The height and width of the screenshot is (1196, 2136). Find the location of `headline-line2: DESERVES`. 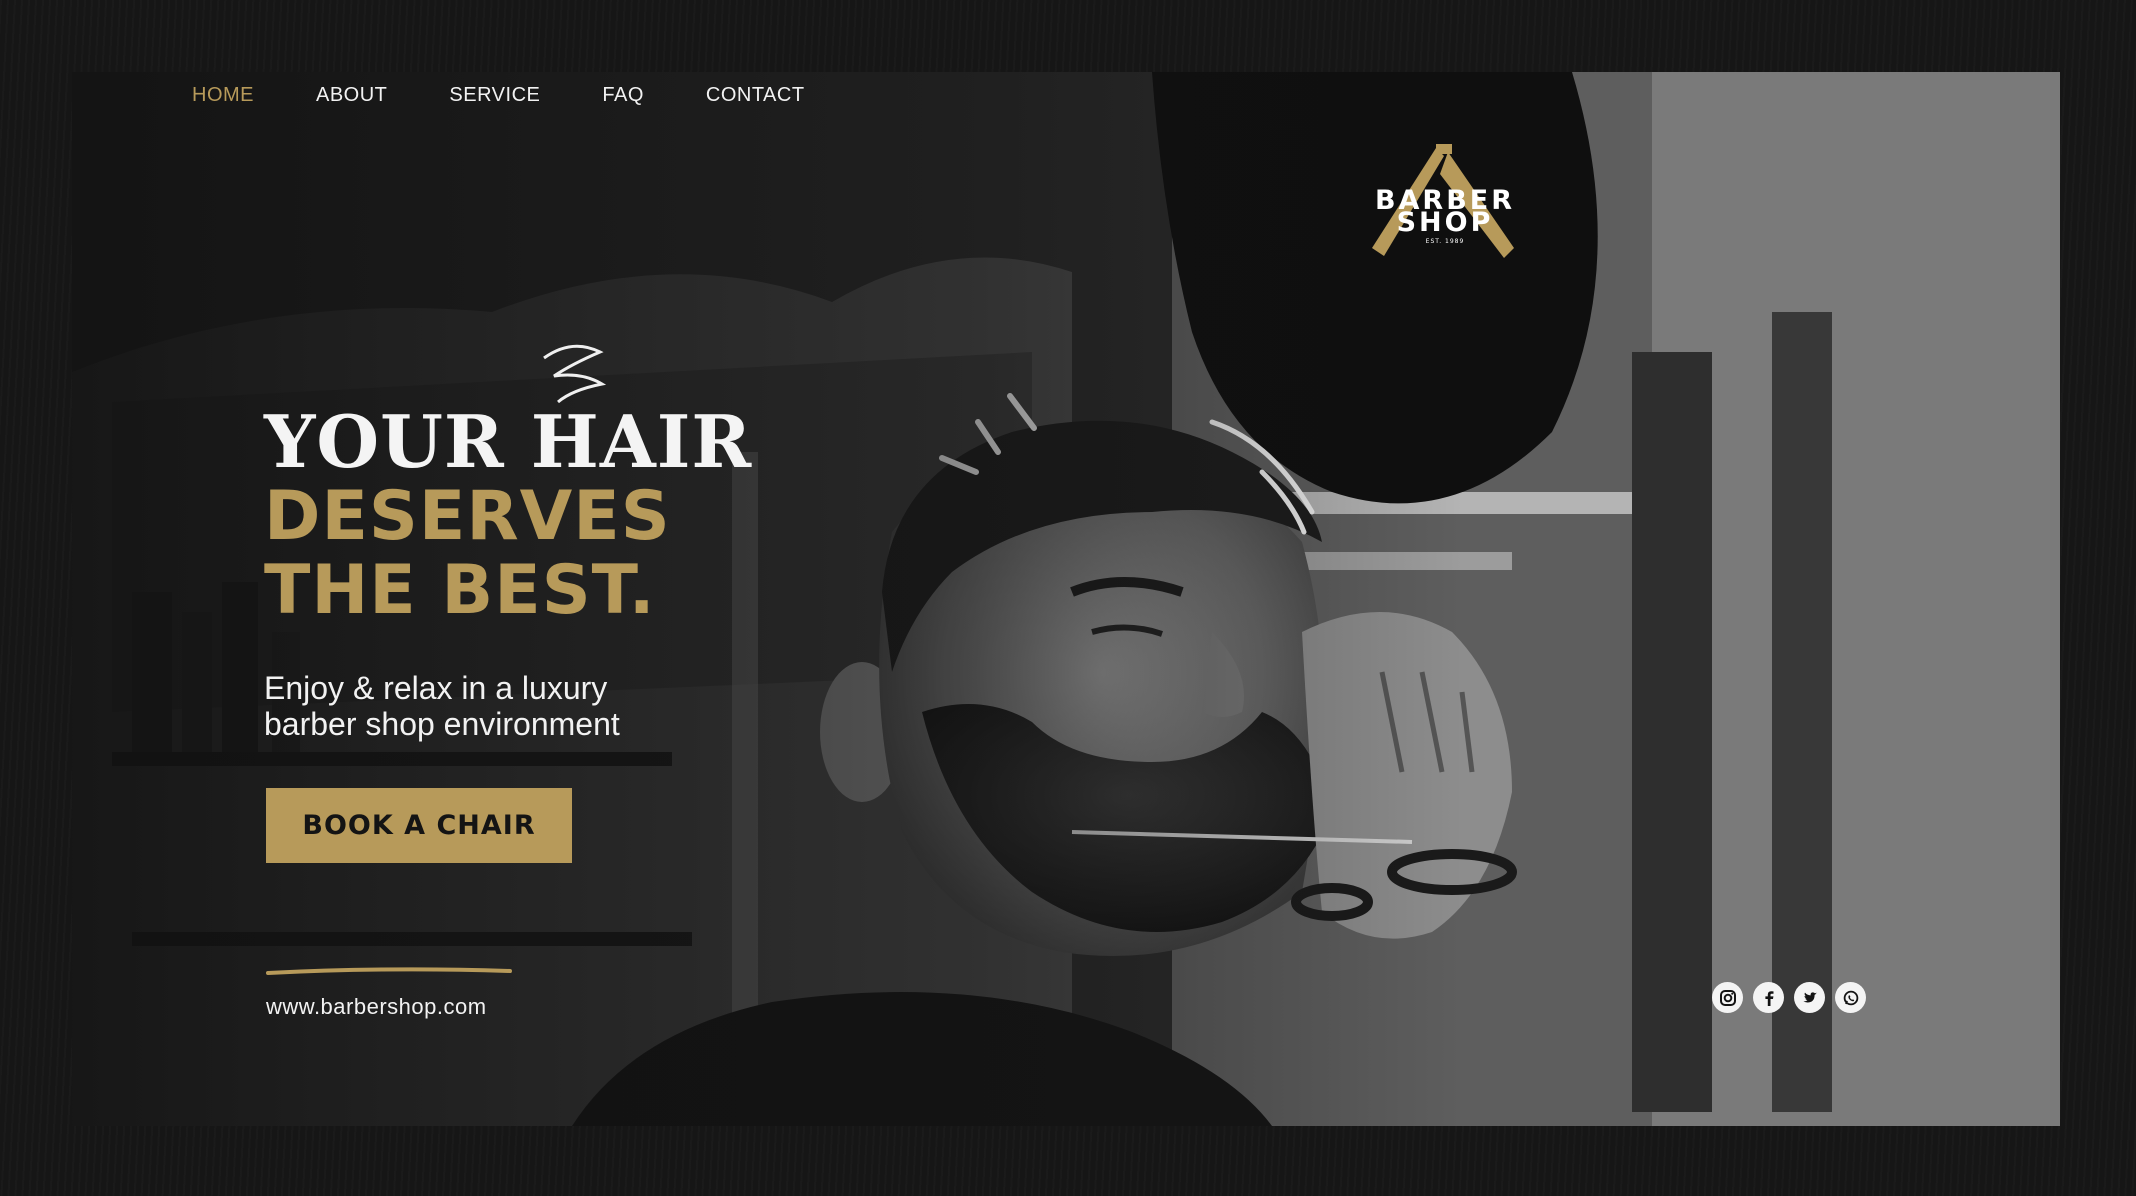

headline-line2: DESERVES is located at coordinates (467, 516).